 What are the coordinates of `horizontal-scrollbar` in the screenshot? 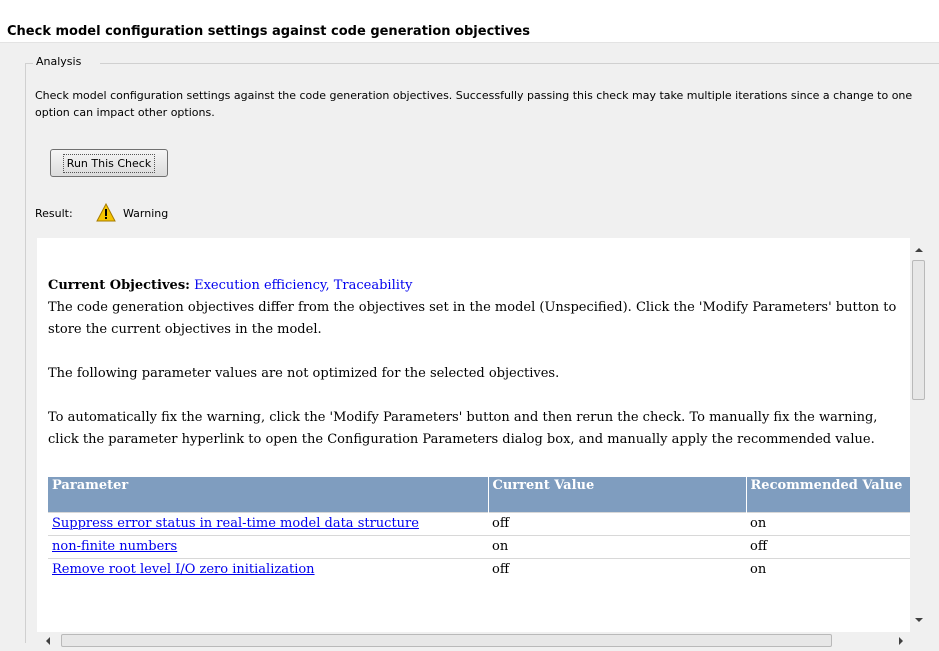 It's located at (473, 640).